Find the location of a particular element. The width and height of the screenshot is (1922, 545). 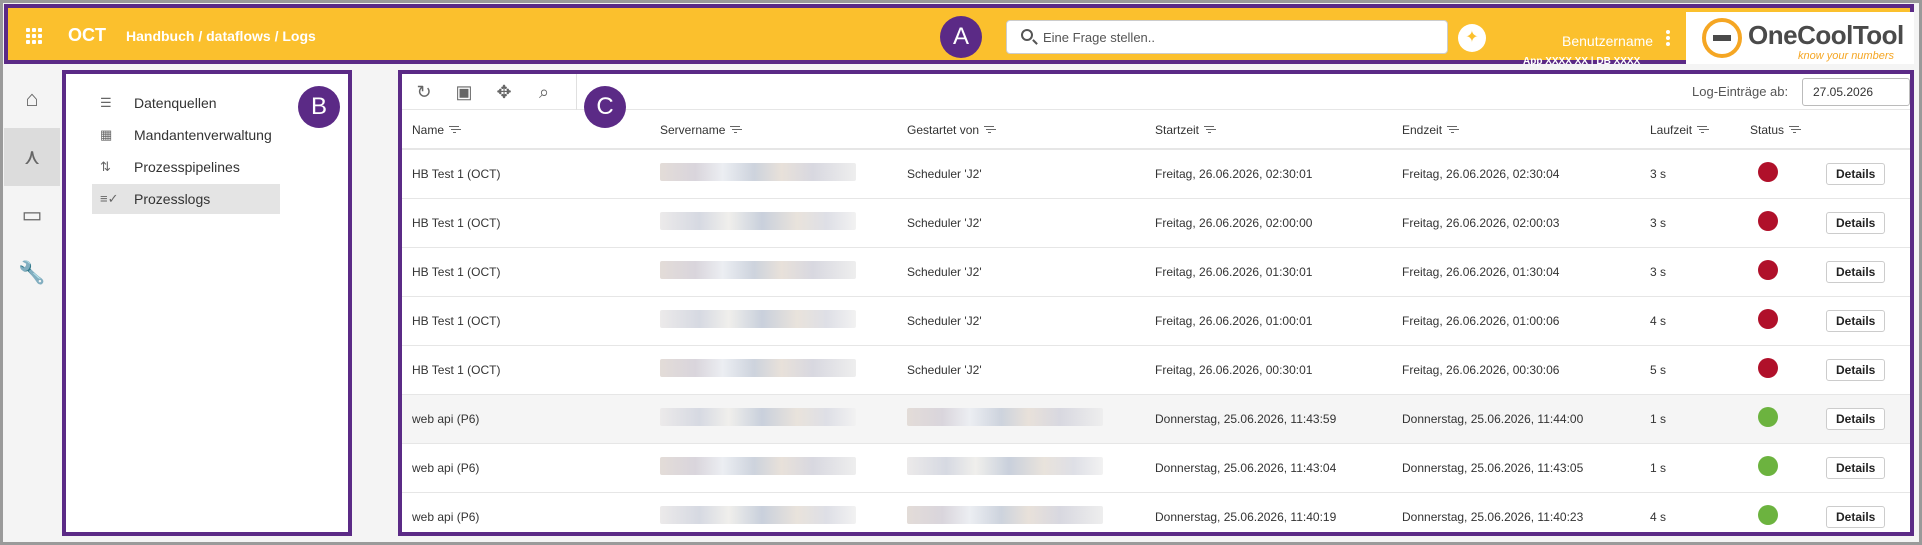

wrench-icon: 🔧 is located at coordinates (32, 273).